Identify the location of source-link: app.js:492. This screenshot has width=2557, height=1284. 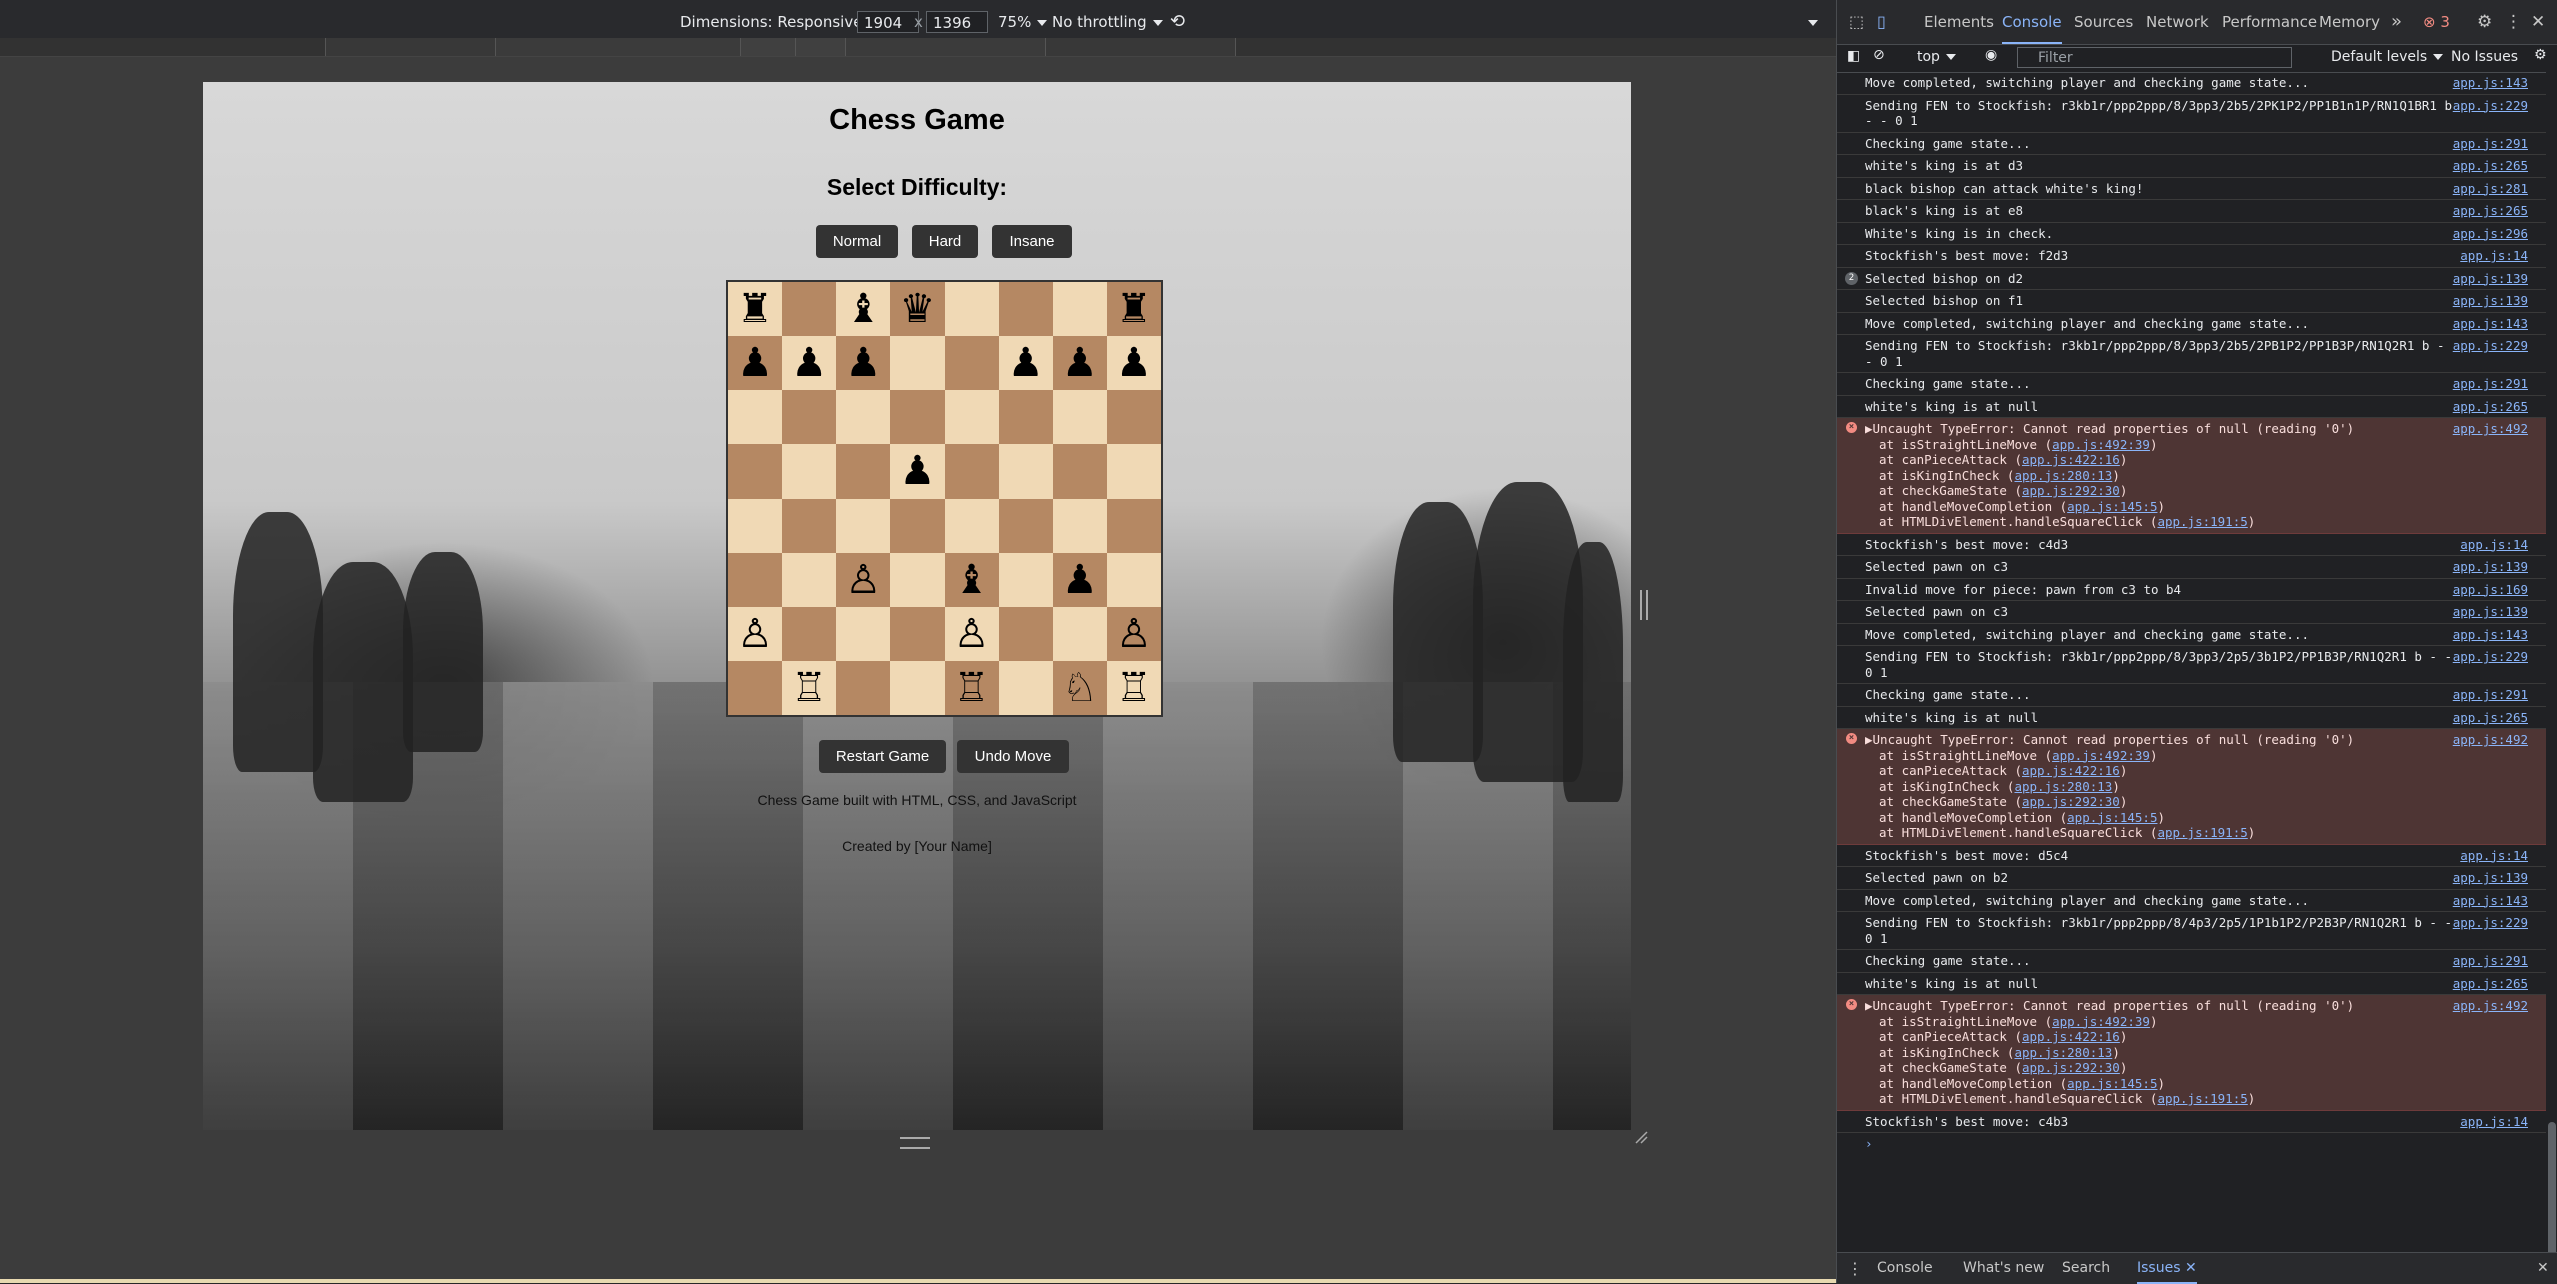
(2490, 1006).